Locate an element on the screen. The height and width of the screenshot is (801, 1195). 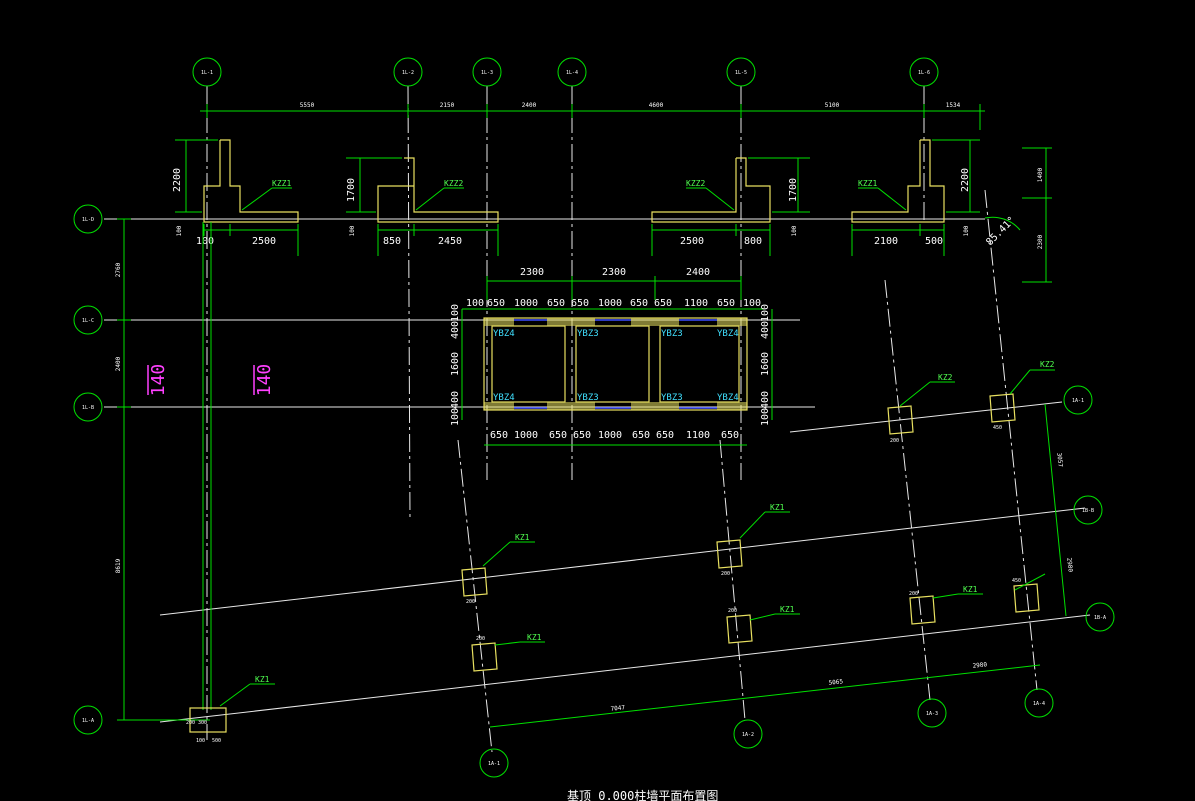
axis-label: 1L-C is located at coordinates (88, 321).